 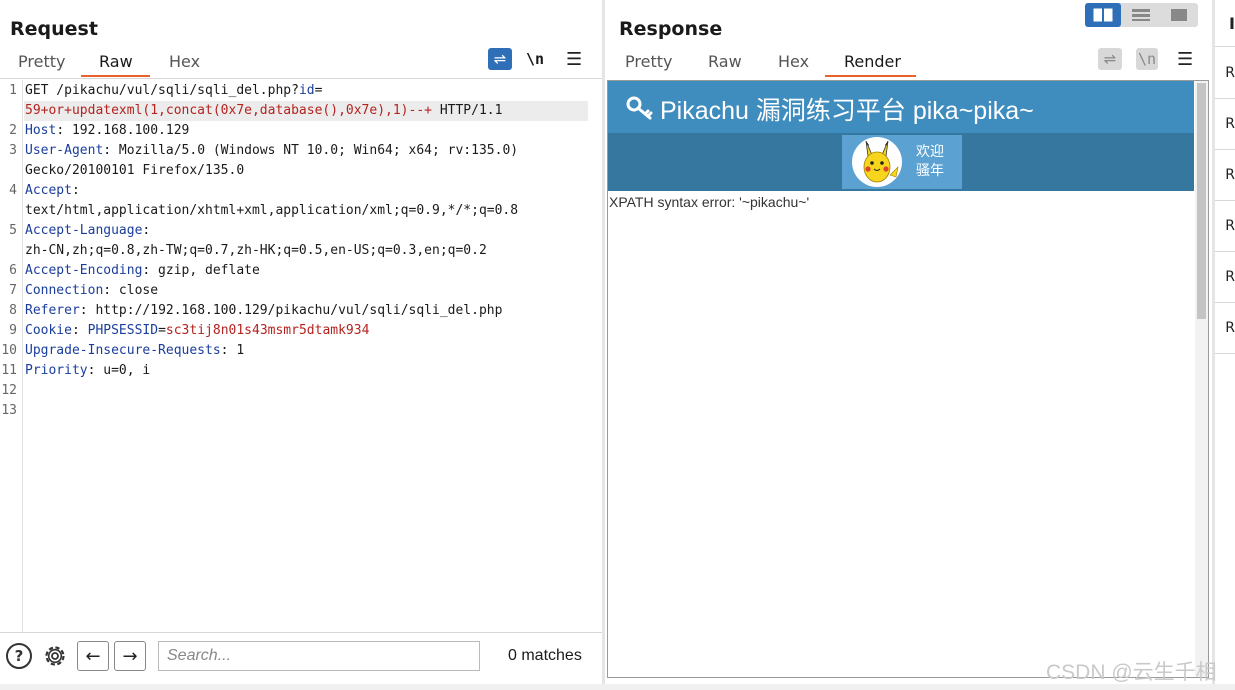 I want to click on render-scrollbar, so click(x=1201, y=379).